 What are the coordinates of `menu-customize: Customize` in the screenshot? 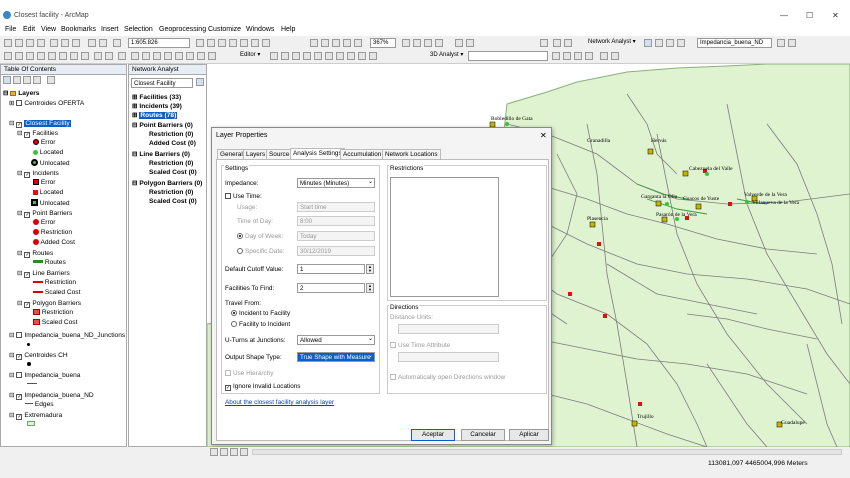 It's located at (224, 29).